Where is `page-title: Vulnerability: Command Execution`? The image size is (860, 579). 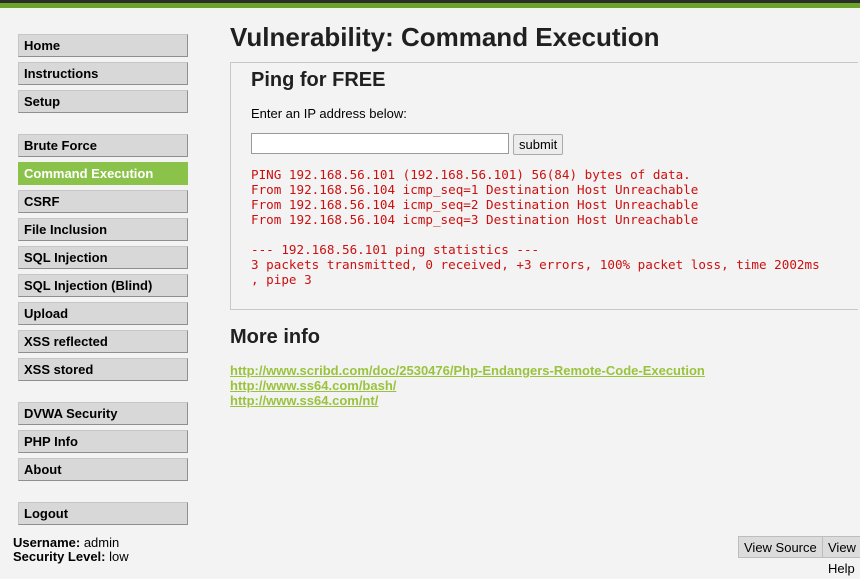 page-title: Vulnerability: Command Execution is located at coordinates (445, 37).